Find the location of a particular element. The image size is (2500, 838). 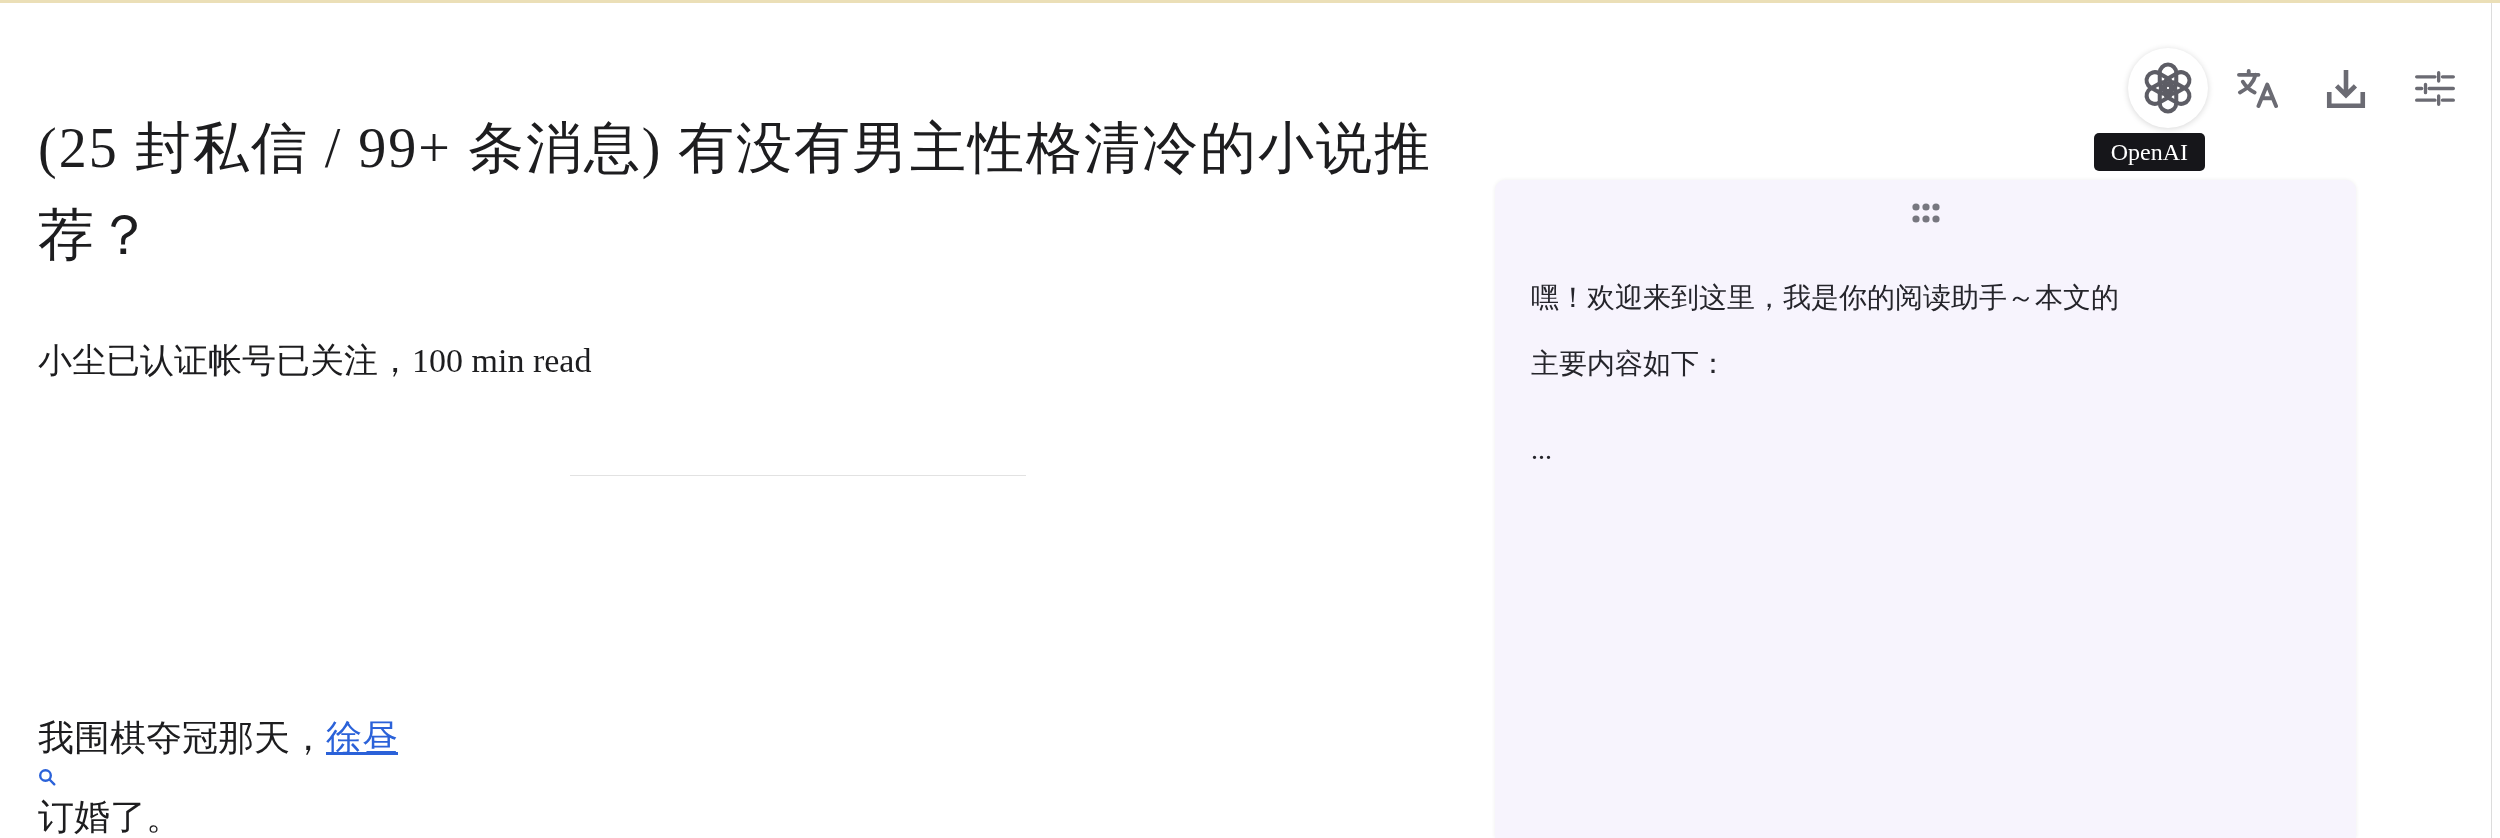

article-paragraph: 我围棋夺冠那天，徐昼 is located at coordinates (218, 738).